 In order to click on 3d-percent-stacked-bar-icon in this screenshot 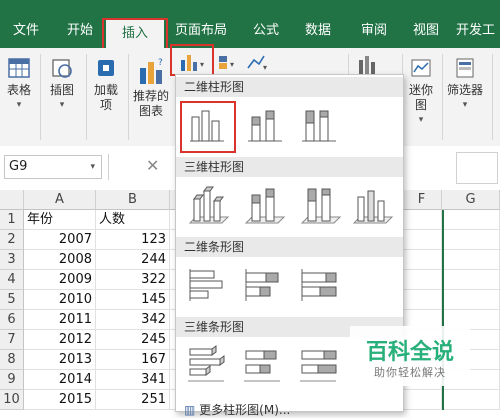, I will do `click(318, 366)`.